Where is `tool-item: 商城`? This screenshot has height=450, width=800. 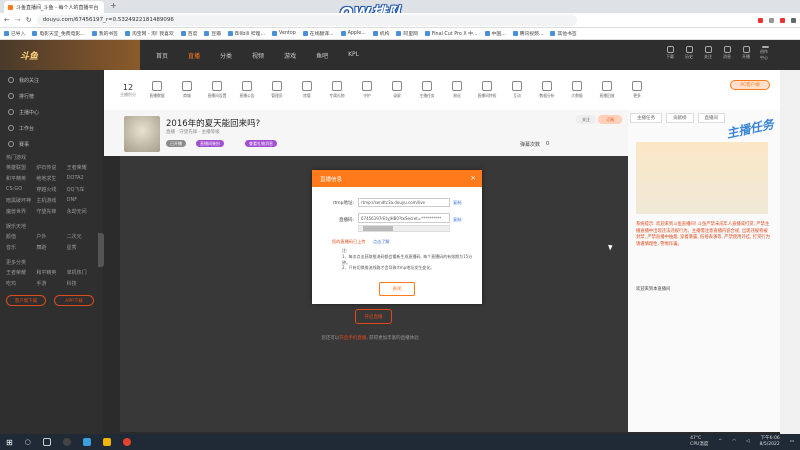 tool-item: 商城 is located at coordinates (187, 90).